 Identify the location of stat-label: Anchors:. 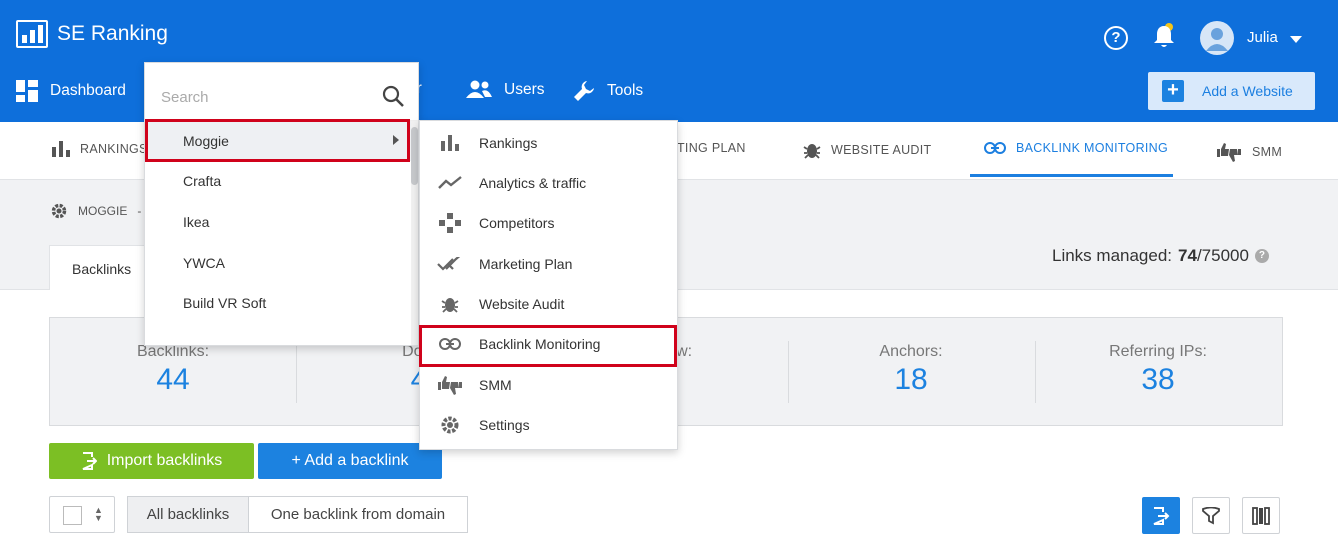
(911, 351).